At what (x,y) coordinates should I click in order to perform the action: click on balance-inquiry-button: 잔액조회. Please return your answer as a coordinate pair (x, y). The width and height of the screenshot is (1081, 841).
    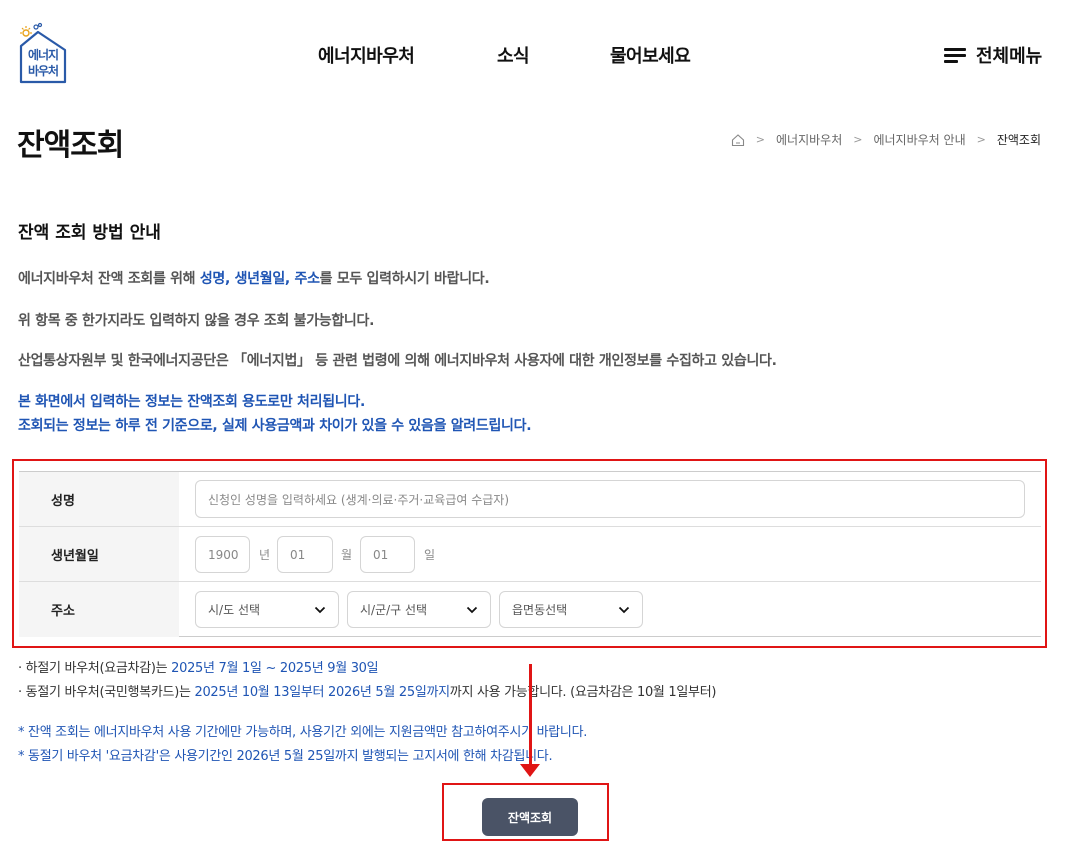
    Looking at the image, I should click on (530, 817).